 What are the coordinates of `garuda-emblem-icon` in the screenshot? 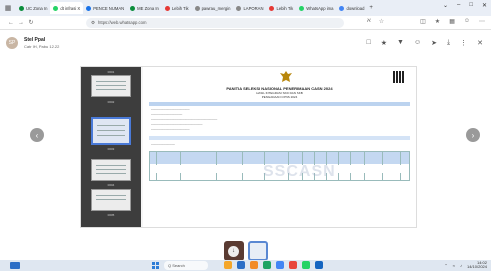 It's located at (286, 76).